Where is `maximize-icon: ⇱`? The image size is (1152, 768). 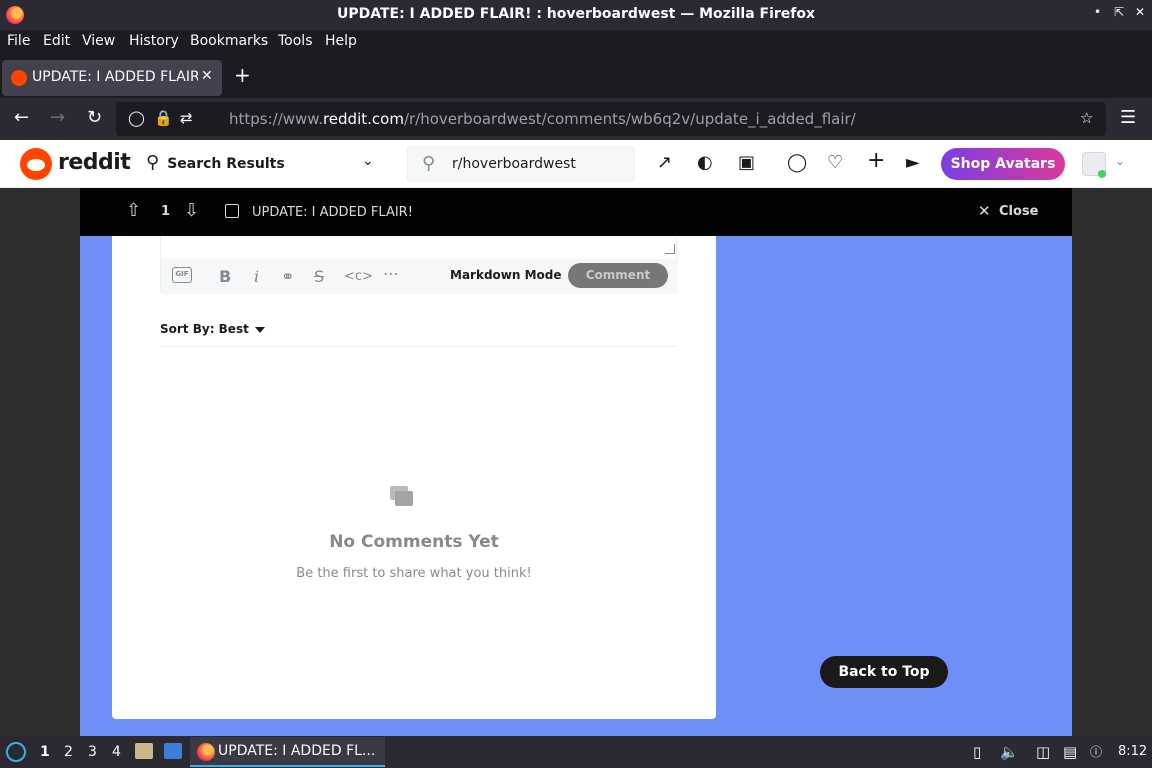 maximize-icon: ⇱ is located at coordinates (1119, 12).